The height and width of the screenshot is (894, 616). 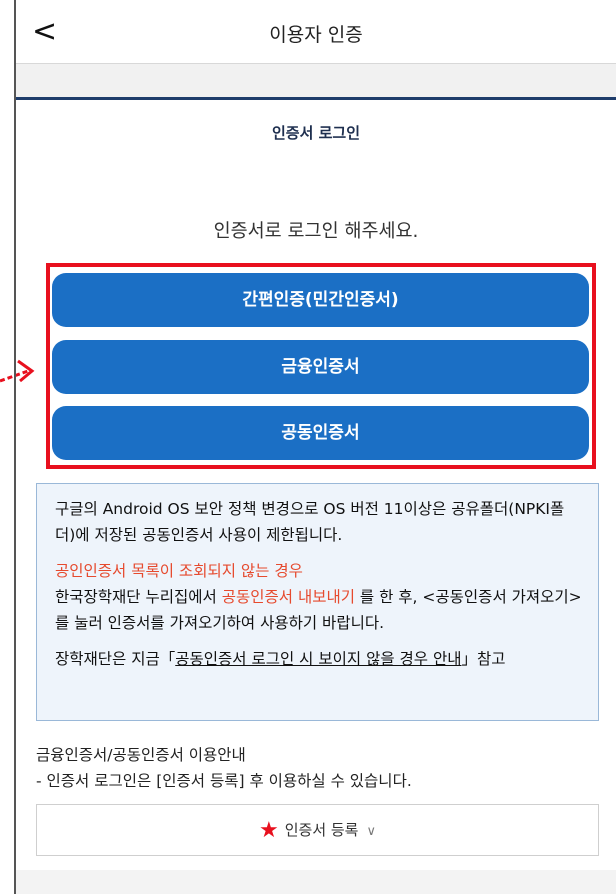 I want to click on page-title: 이용자 인증, so click(x=316, y=35).